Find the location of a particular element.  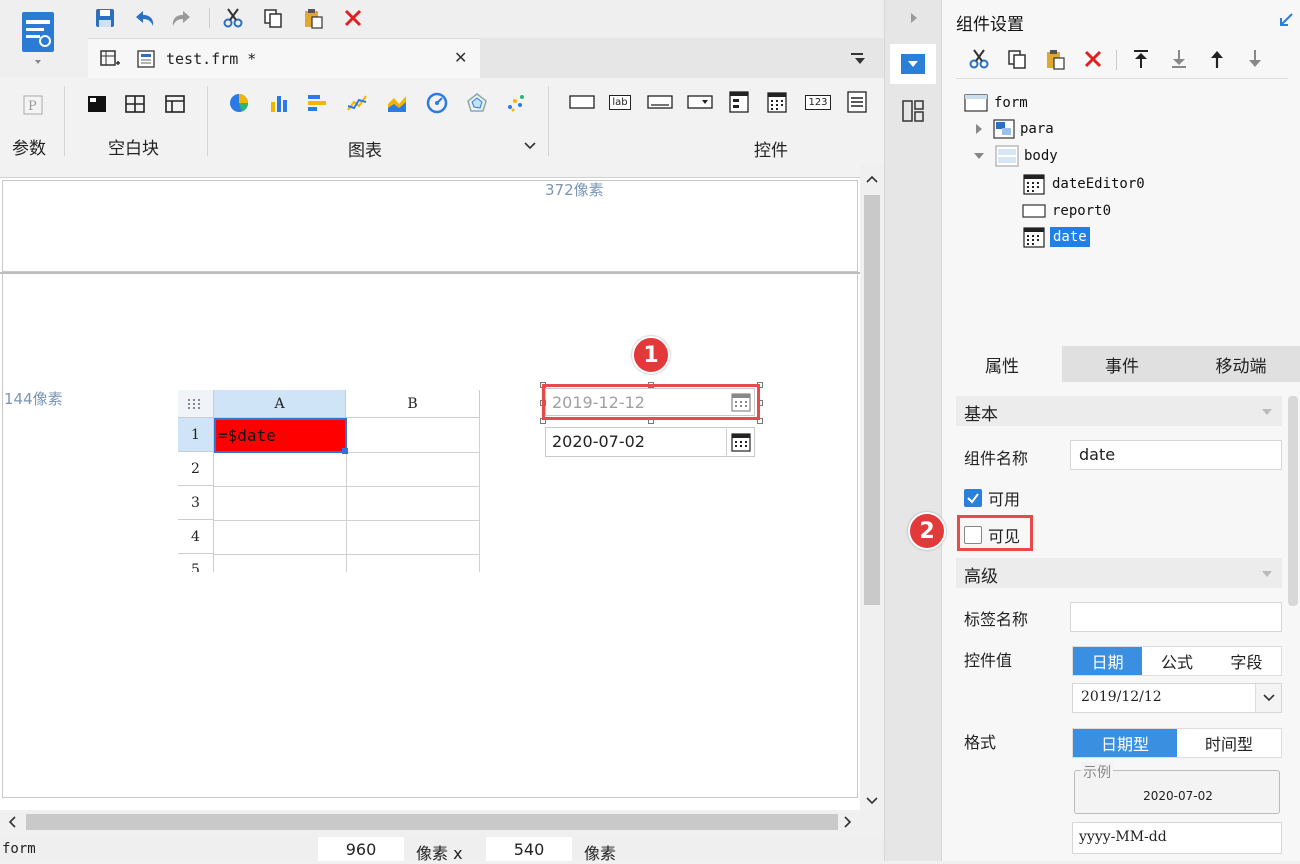

report-grid: A B 1 2 3 4 5 =$date is located at coordinates (329, 481).